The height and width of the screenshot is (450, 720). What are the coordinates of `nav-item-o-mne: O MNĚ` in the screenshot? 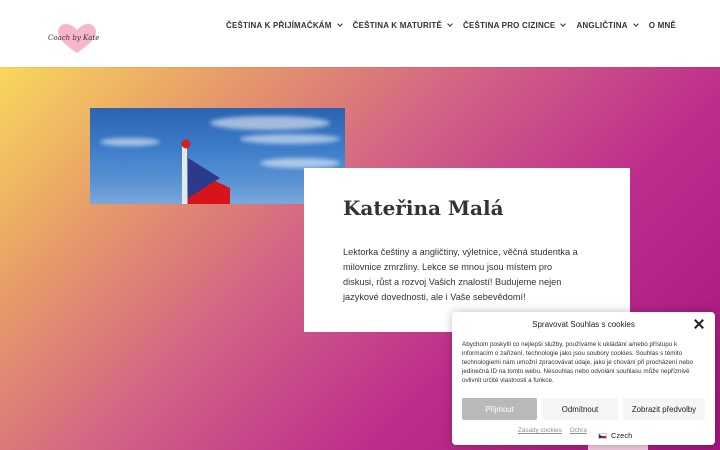 It's located at (662, 25).